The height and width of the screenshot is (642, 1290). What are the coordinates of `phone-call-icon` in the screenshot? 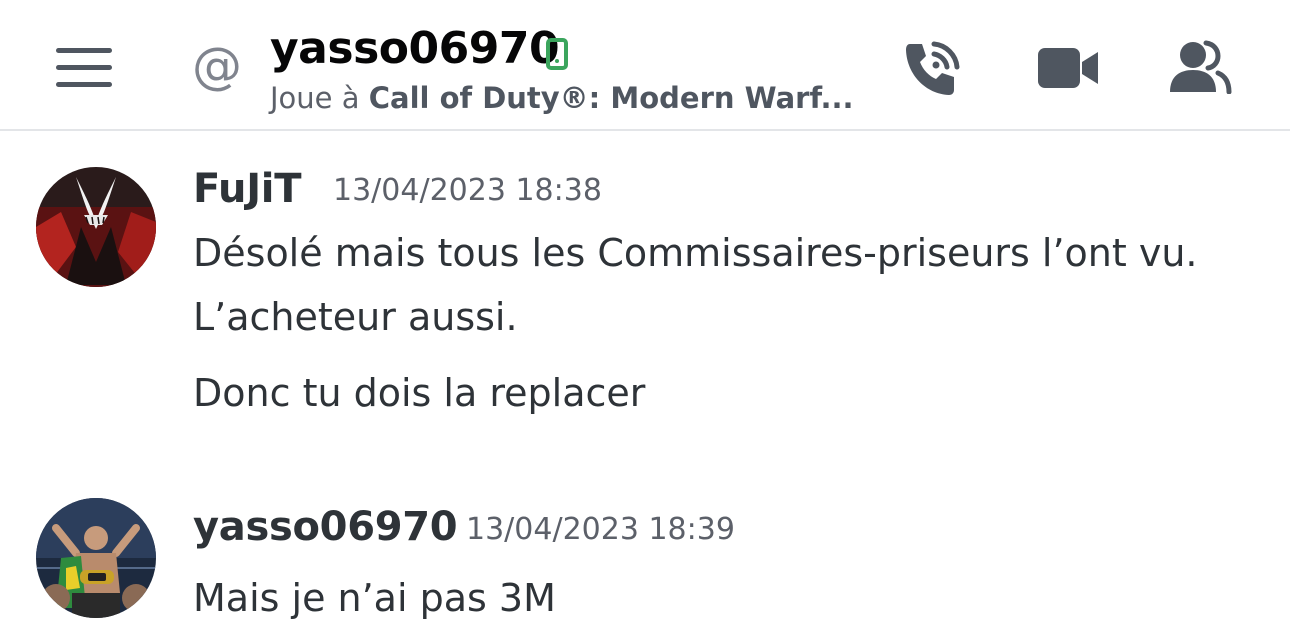 It's located at (932, 70).